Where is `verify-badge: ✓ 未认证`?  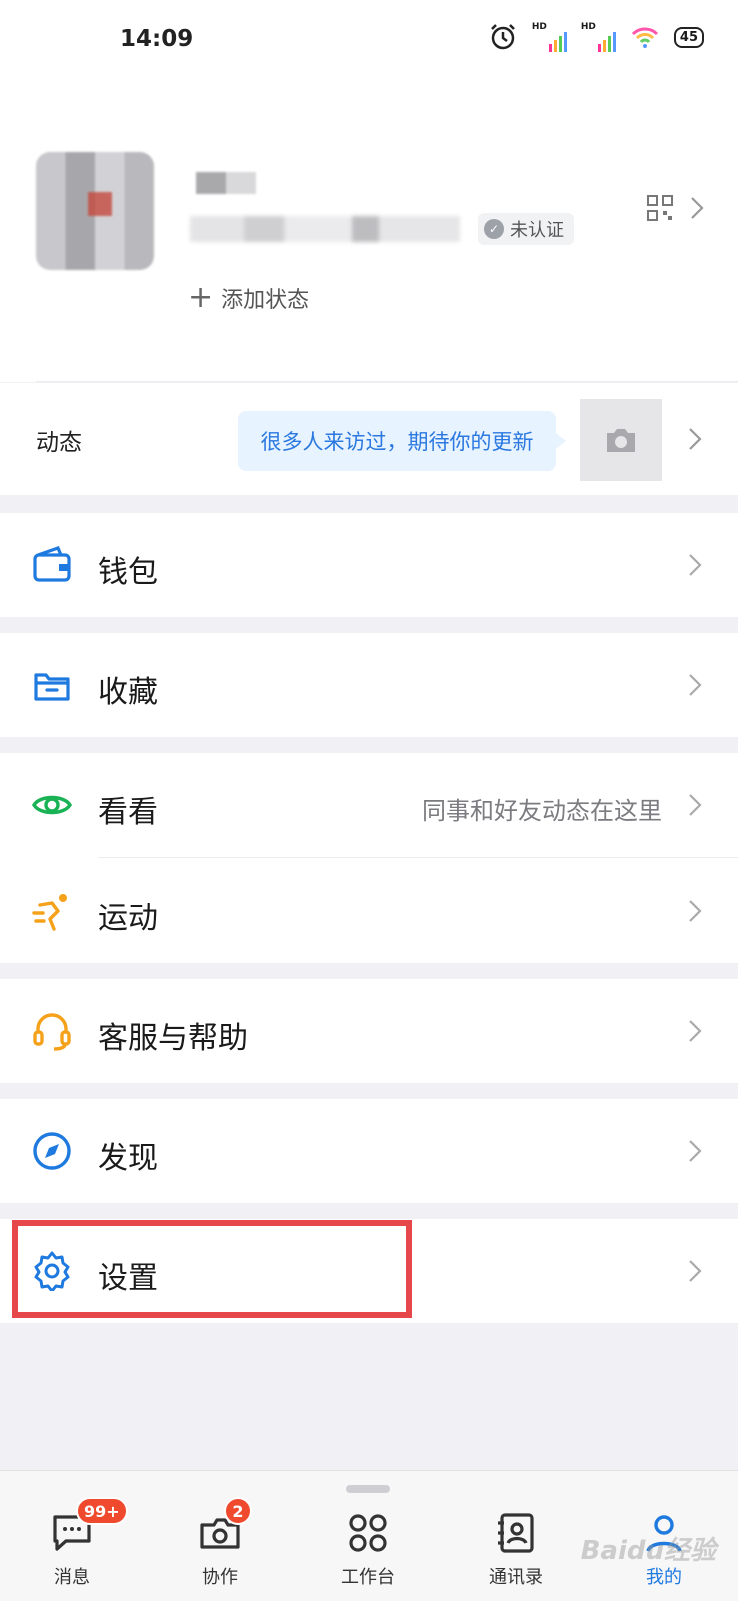
verify-badge: ✓ 未认证 is located at coordinates (526, 229).